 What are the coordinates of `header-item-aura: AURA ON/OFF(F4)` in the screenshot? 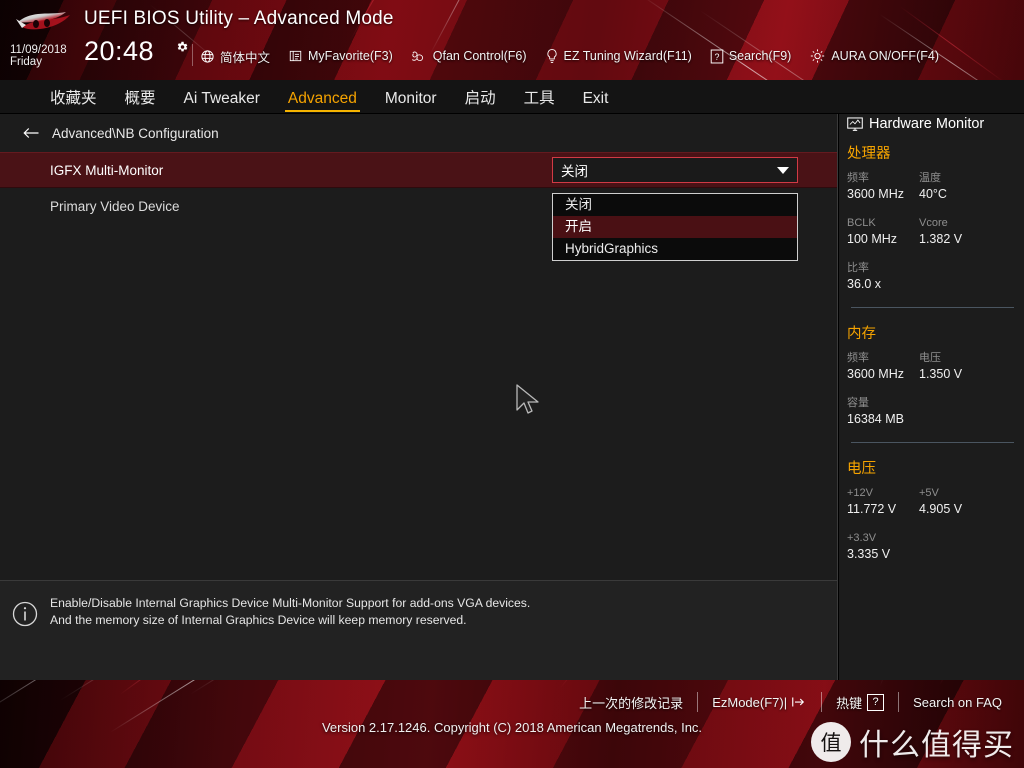 It's located at (874, 56).